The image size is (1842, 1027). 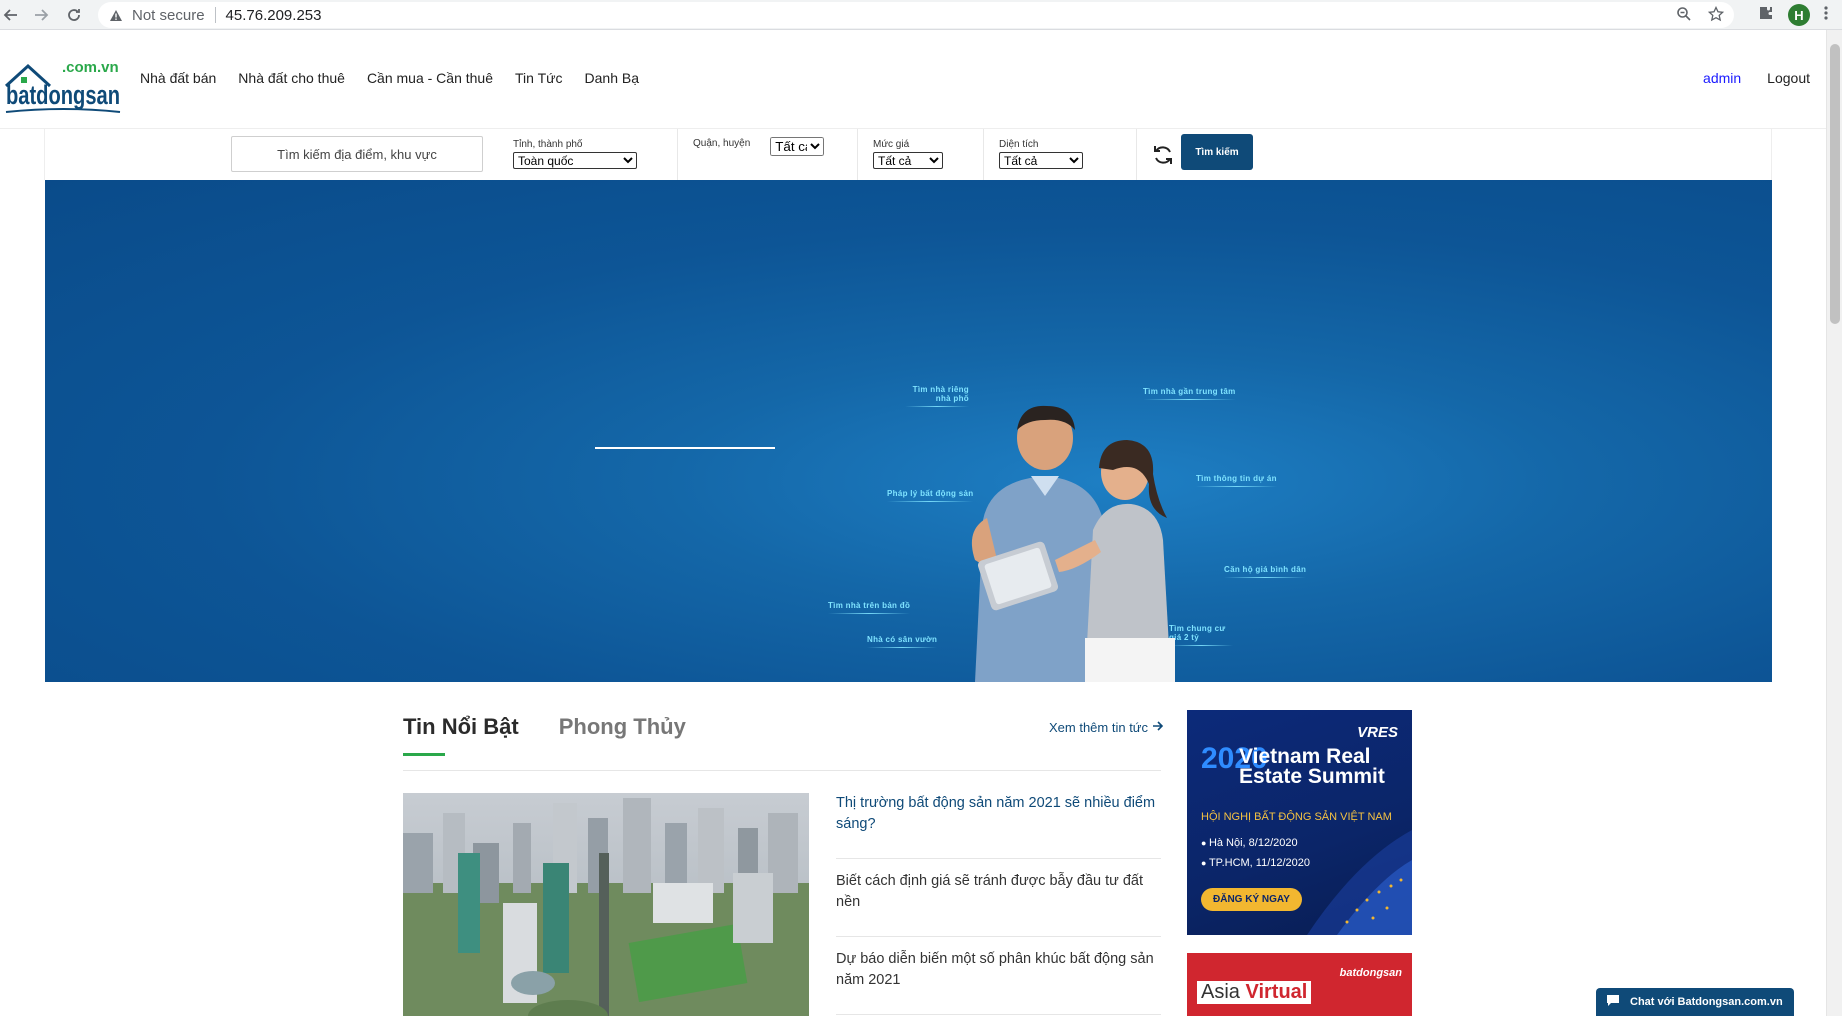 What do you see at coordinates (1826, 15) in the screenshot?
I see `menu-kebab-icon` at bounding box center [1826, 15].